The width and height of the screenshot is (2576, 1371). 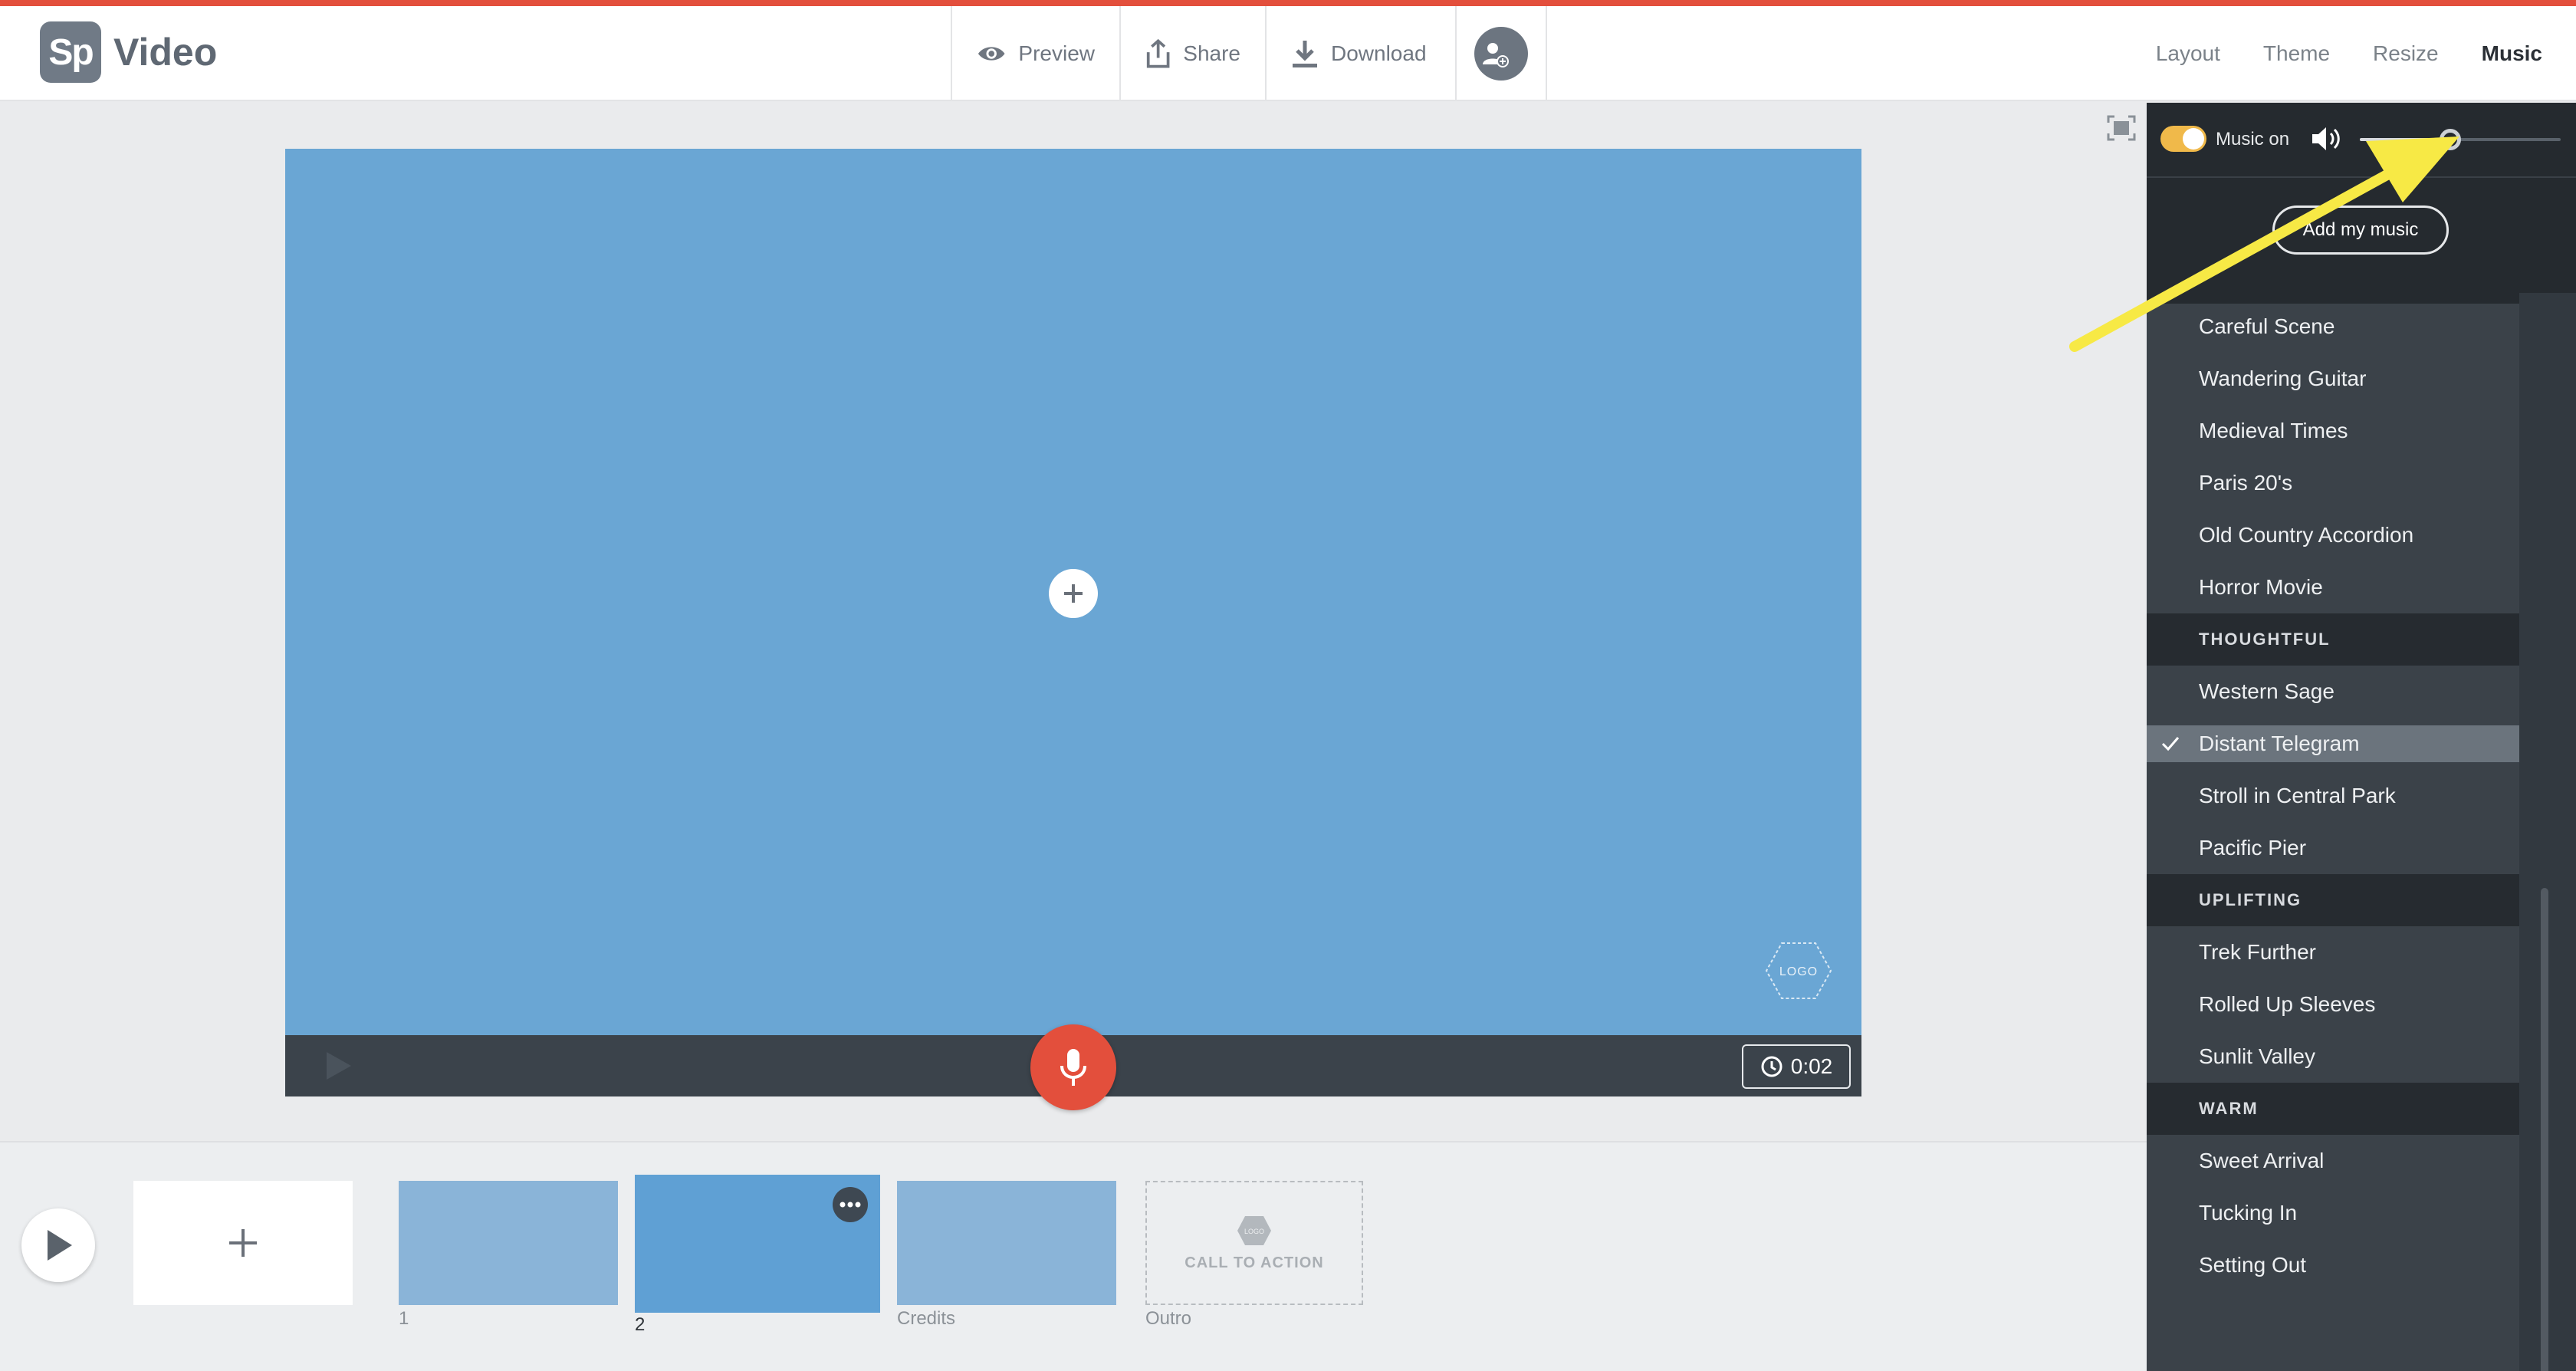 What do you see at coordinates (2262, 1161) in the screenshot?
I see `music-track-title: Sweet Arrival` at bounding box center [2262, 1161].